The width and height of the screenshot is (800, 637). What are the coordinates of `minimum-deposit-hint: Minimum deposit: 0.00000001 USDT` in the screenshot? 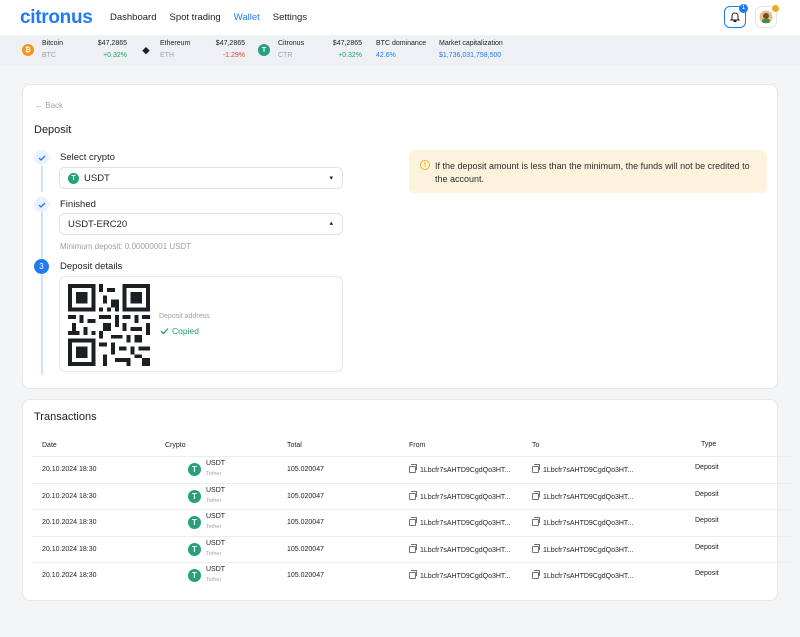 It's located at (126, 246).